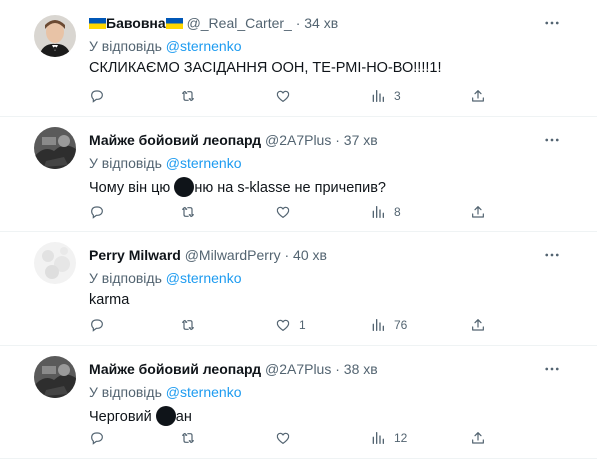  Describe the element at coordinates (233, 255) in the screenshot. I see `user-handle: @MilwardPerry` at that location.